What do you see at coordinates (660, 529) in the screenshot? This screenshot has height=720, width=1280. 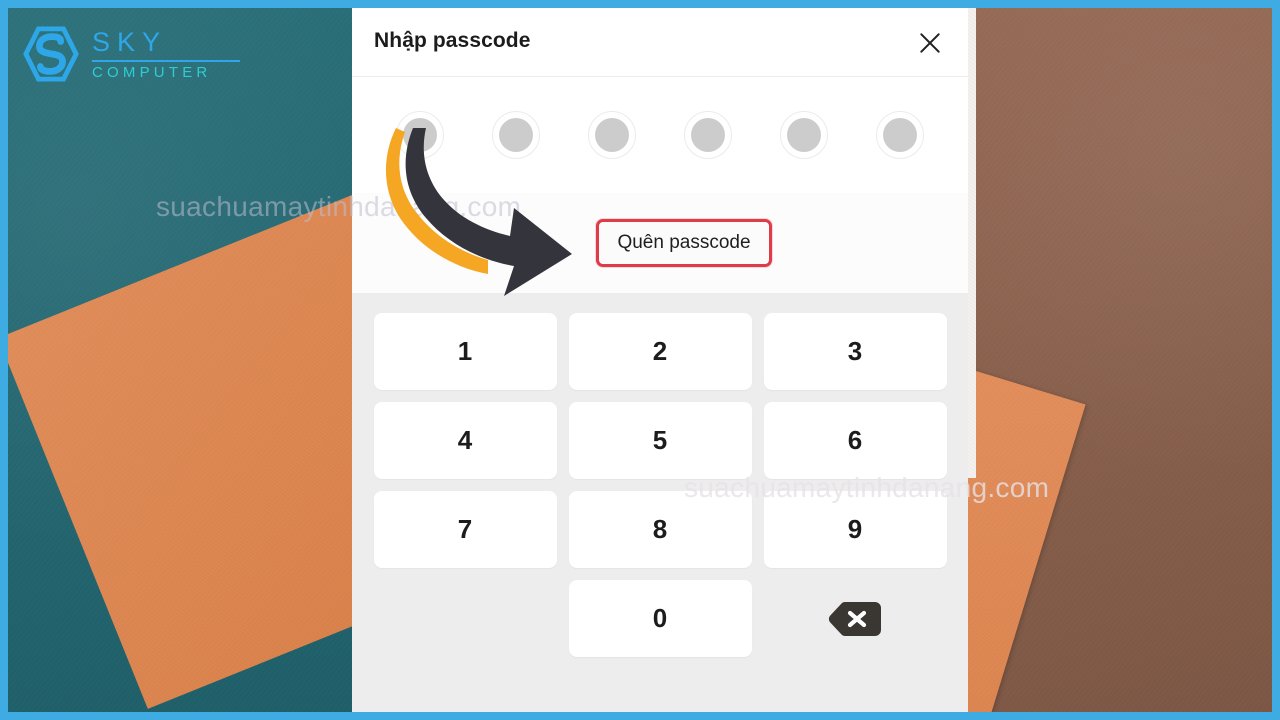 I see `key-8: 8` at bounding box center [660, 529].